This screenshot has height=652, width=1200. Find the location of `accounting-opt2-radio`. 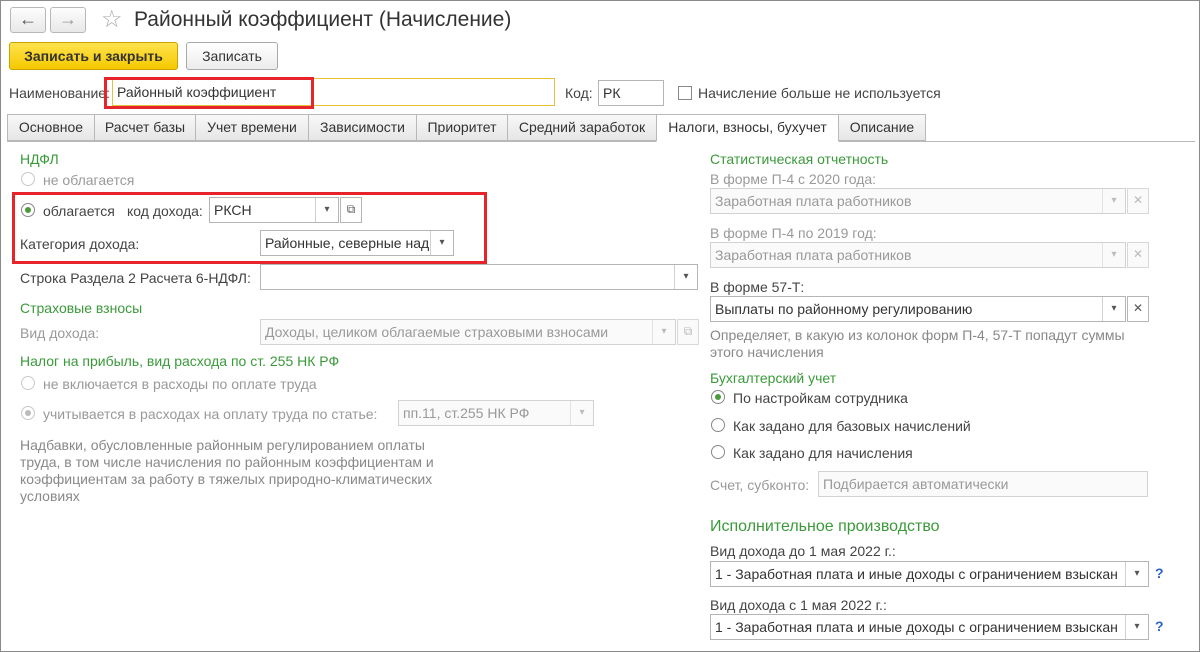

accounting-opt2-radio is located at coordinates (718, 425).